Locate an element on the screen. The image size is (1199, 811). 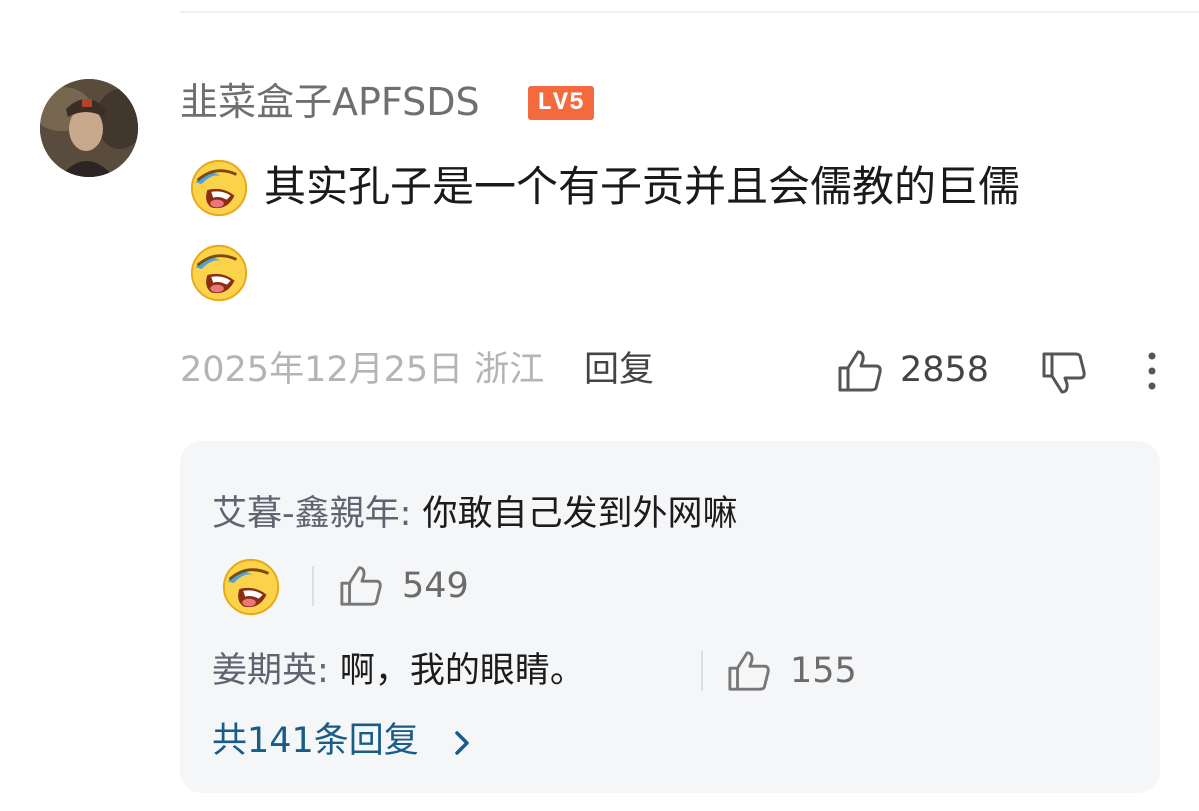
level-badge: LV5 is located at coordinates (561, 103).